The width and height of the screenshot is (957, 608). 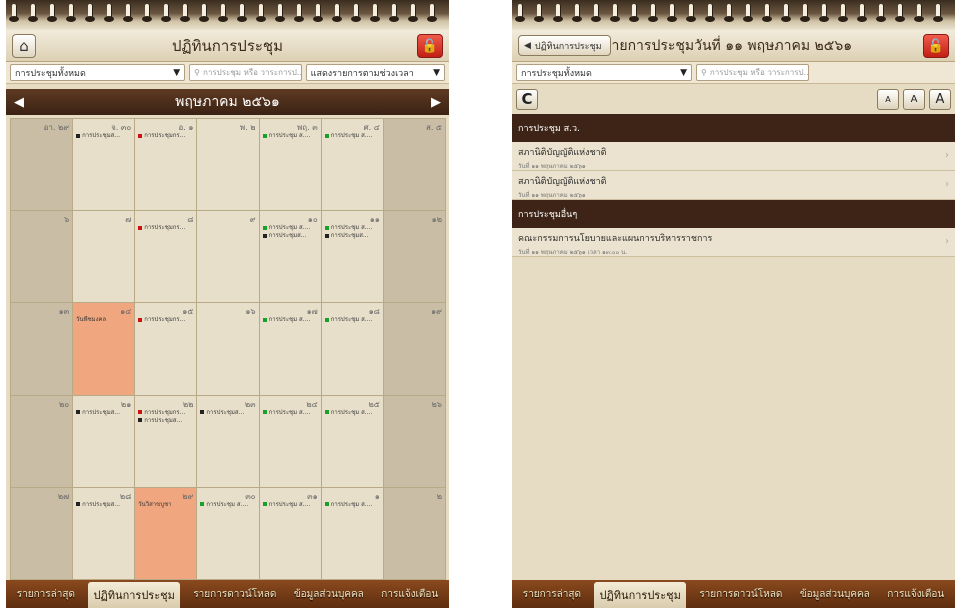 What do you see at coordinates (228, 257) in the screenshot?
I see `calendar-day-cell: ๙` at bounding box center [228, 257].